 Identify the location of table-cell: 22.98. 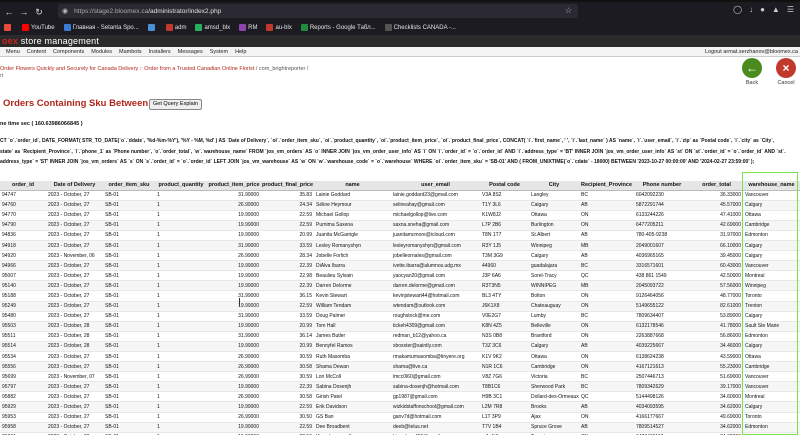
(287, 276).